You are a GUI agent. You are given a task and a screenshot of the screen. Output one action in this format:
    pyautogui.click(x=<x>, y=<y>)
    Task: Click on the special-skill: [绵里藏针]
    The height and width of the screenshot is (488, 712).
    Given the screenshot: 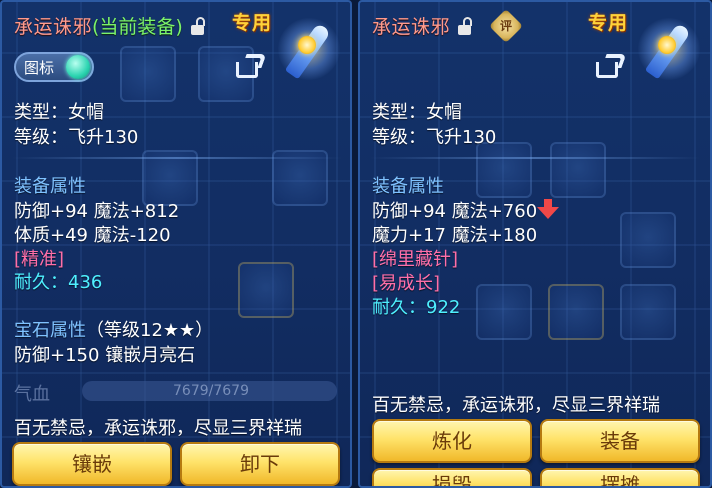 What is the action you would take?
    pyautogui.click(x=415, y=259)
    